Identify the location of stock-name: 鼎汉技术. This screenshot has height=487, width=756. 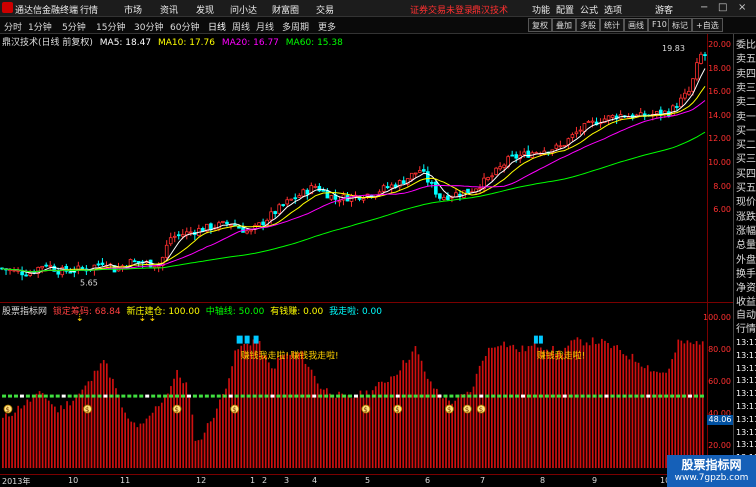
(490, 11).